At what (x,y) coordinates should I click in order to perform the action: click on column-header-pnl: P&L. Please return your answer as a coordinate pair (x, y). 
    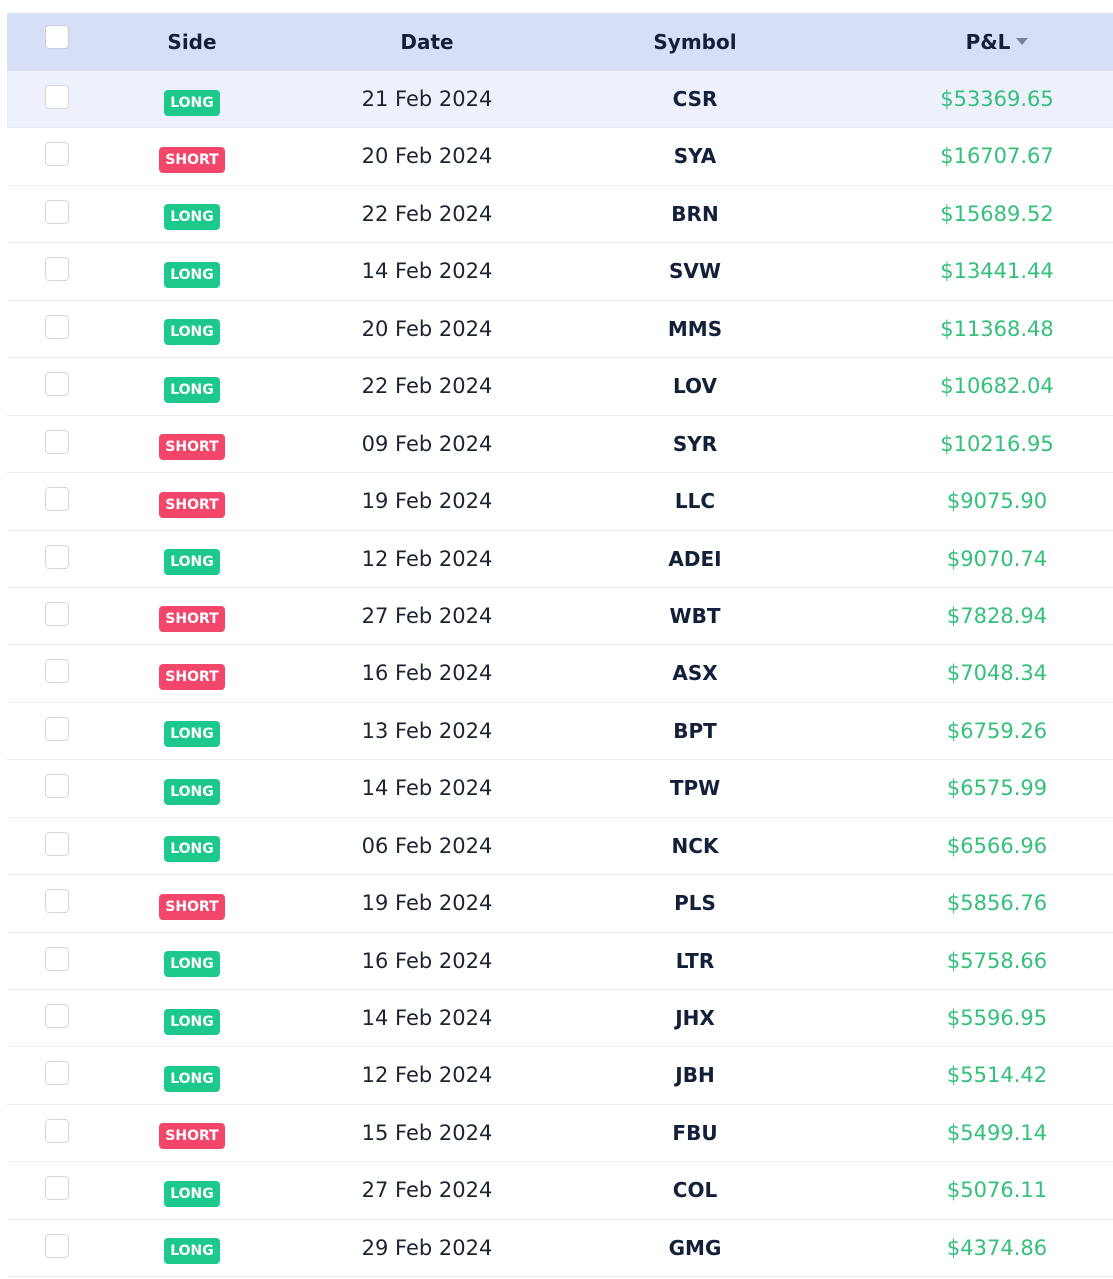
    Looking at the image, I should click on (997, 42).